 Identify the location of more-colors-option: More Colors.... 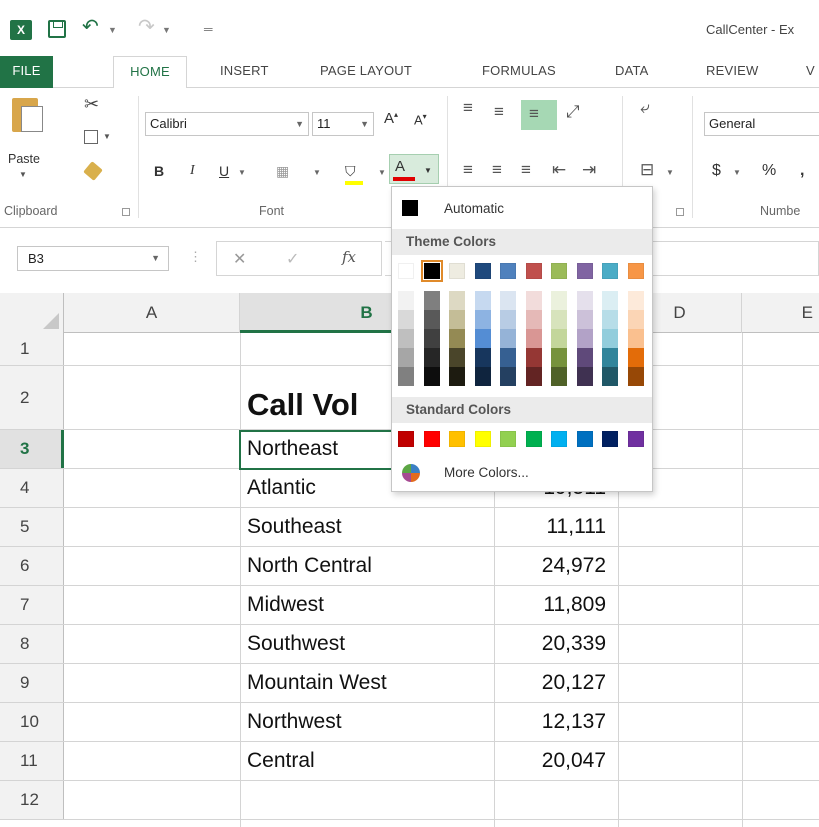
(522, 473).